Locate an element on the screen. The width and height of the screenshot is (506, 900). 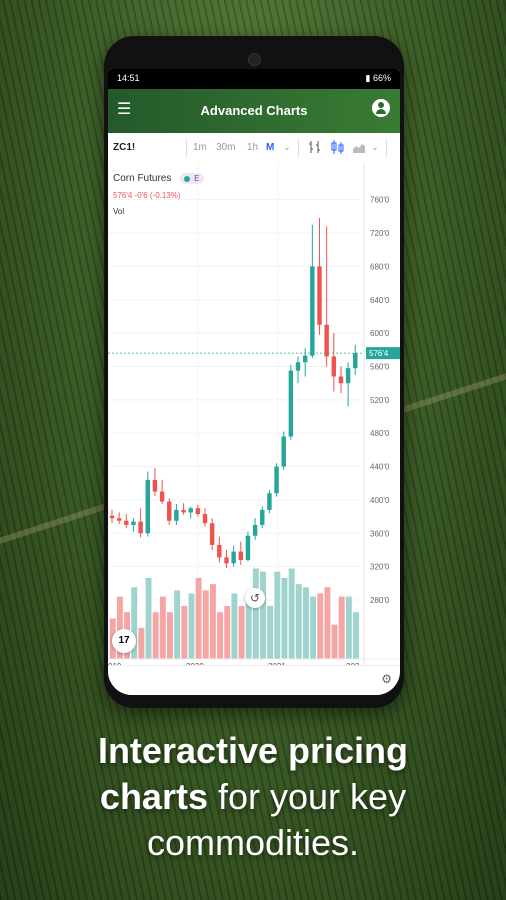
battery-indicator: ▮ 66% is located at coordinates (378, 78).